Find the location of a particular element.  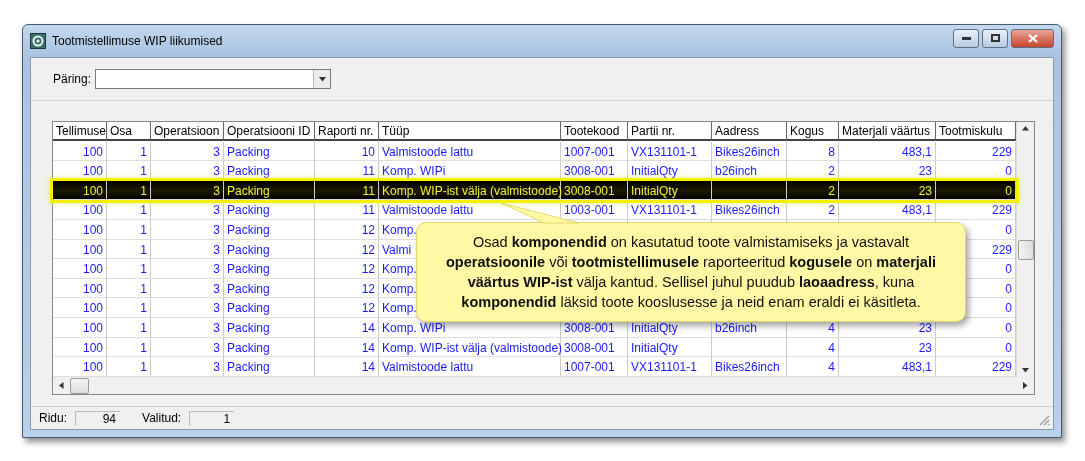

column-header: Tellimuse is located at coordinates (80, 131).